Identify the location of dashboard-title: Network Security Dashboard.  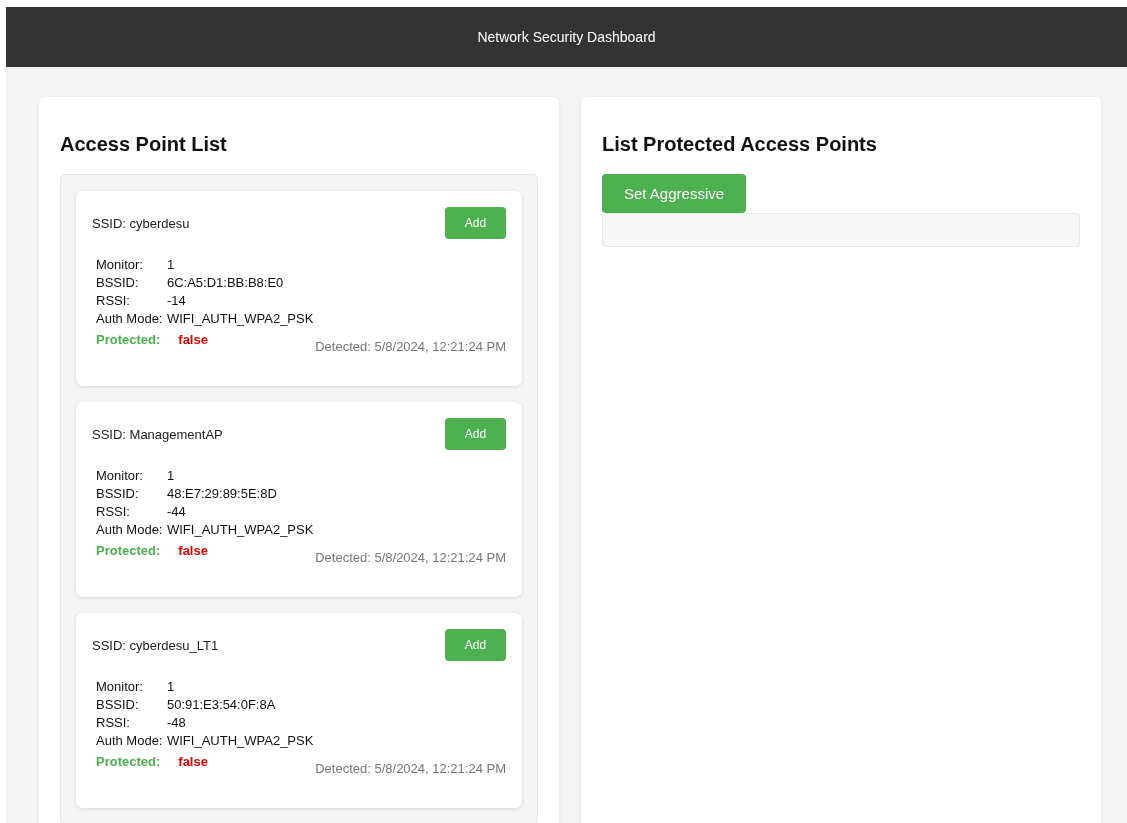
(566, 37).